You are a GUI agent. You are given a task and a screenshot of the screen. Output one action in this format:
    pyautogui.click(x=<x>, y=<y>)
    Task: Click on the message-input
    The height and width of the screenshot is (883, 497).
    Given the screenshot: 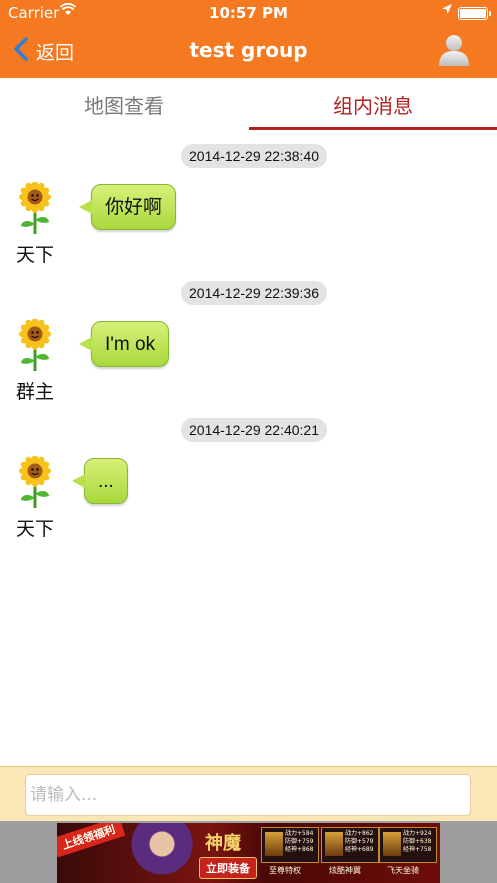 What is the action you would take?
    pyautogui.click(x=248, y=795)
    